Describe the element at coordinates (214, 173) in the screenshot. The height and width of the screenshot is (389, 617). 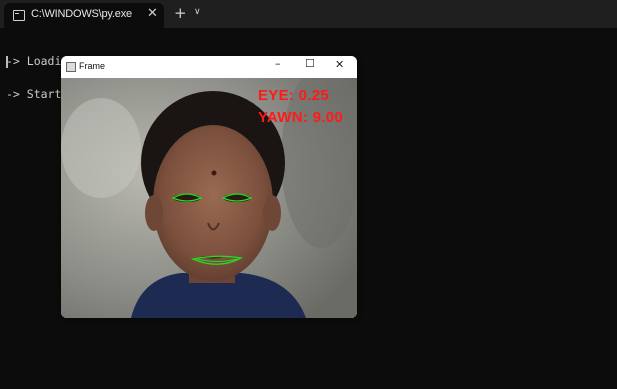
I see `bindi` at that location.